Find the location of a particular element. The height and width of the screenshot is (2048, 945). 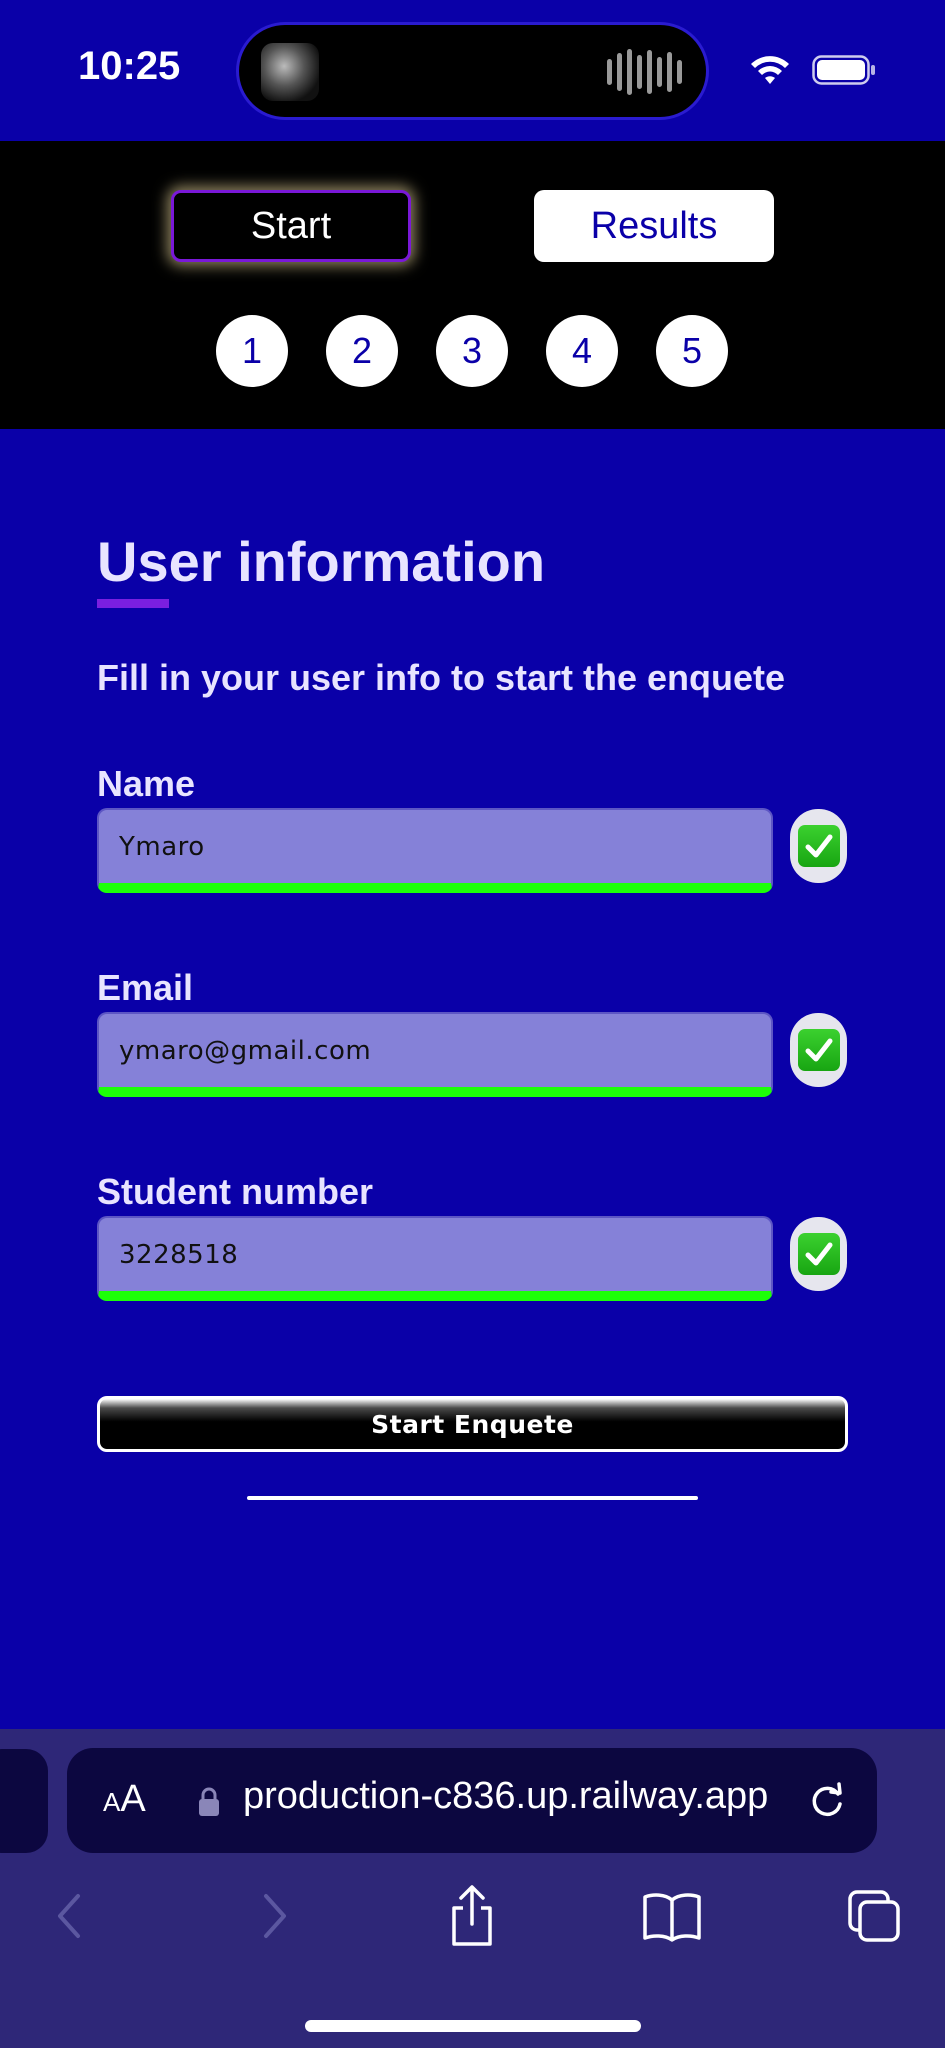

back-icon is located at coordinates (70, 1916).